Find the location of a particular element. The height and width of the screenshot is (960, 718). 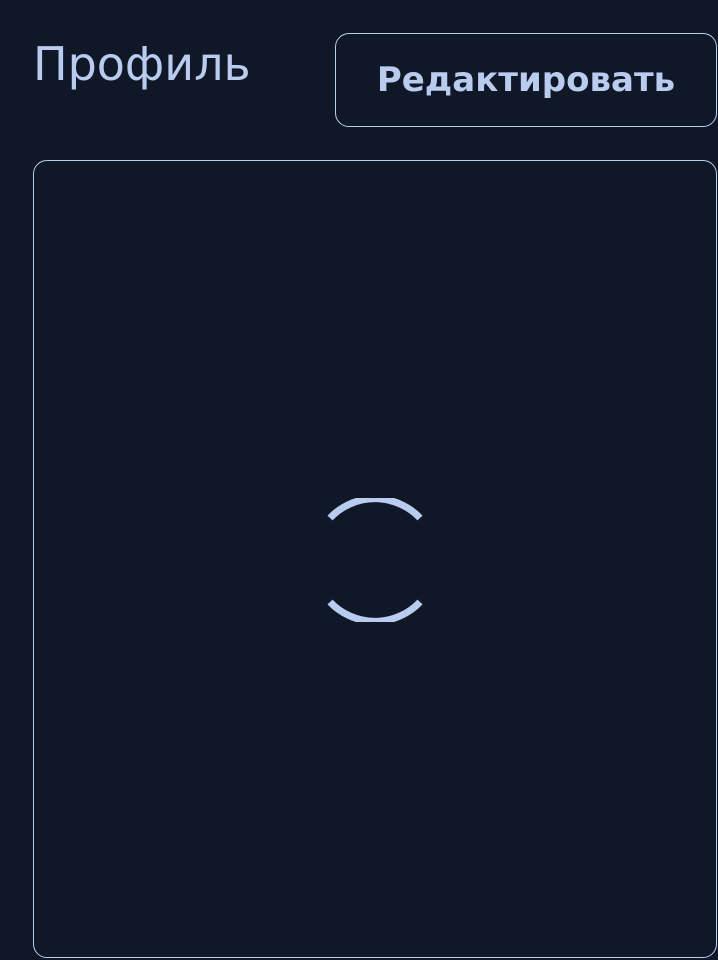

loading-spinner-icon is located at coordinates (375, 560).